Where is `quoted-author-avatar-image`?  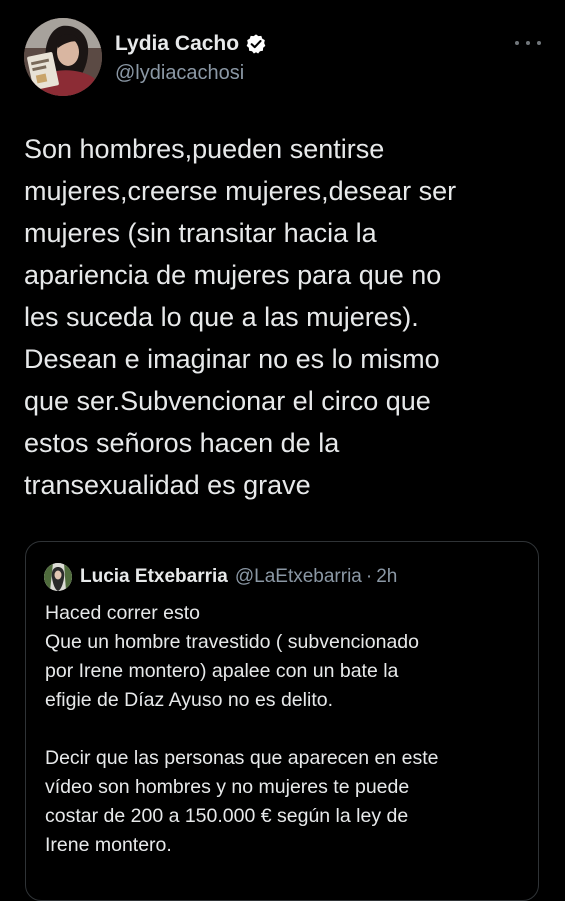 quoted-author-avatar-image is located at coordinates (58, 577).